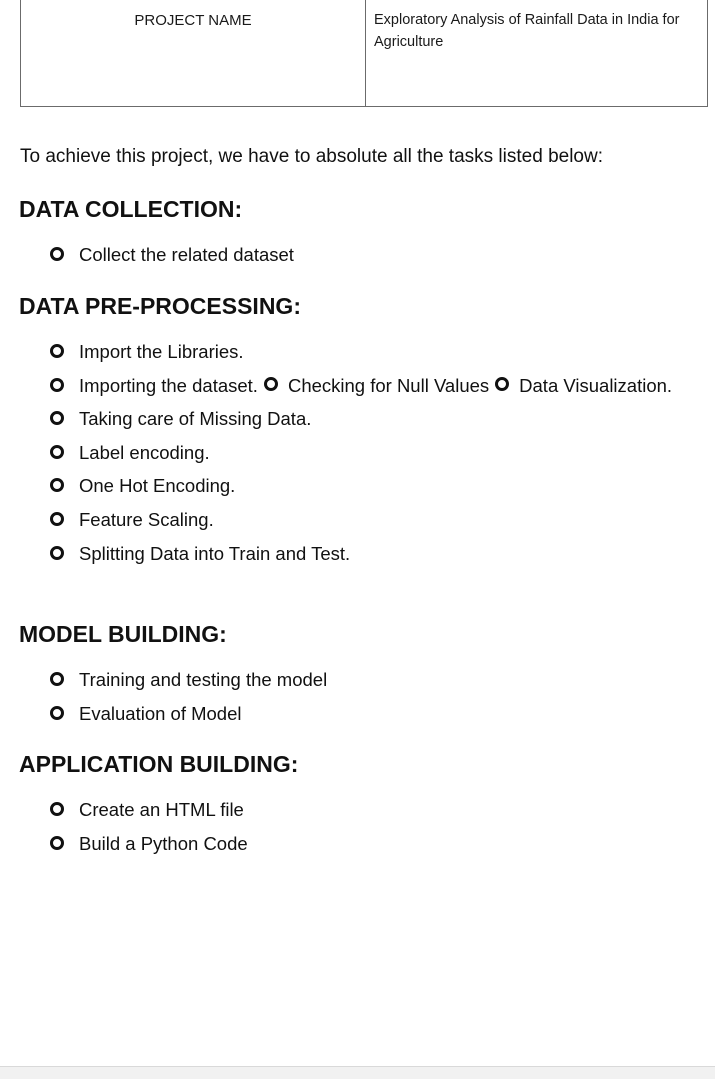 The height and width of the screenshot is (1079, 715). Describe the element at coordinates (144, 452) in the screenshot. I see `list-item-text: Label encoding.` at that location.